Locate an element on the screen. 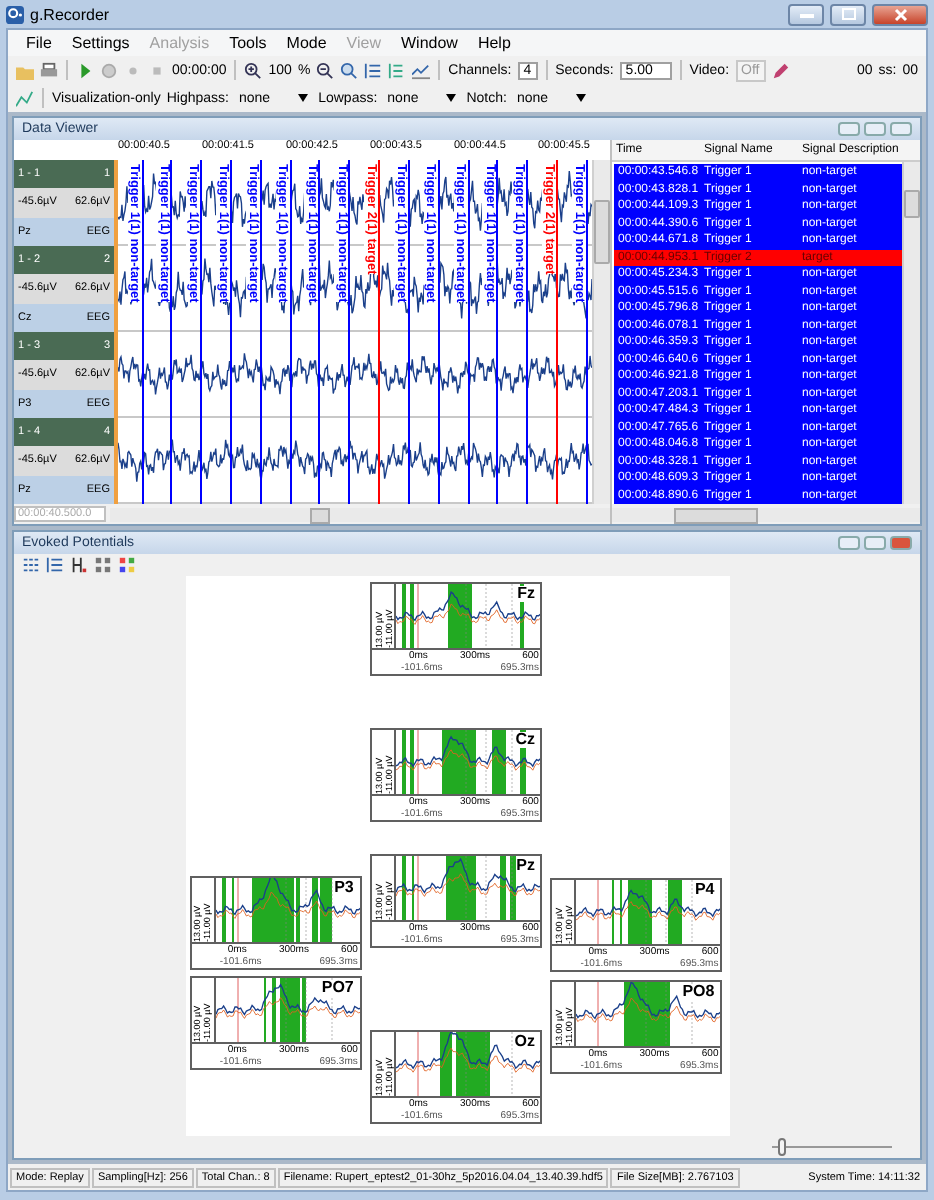 Image resolution: width=934 pixels, height=1200 pixels. zoom-in-icon is located at coordinates (253, 70).